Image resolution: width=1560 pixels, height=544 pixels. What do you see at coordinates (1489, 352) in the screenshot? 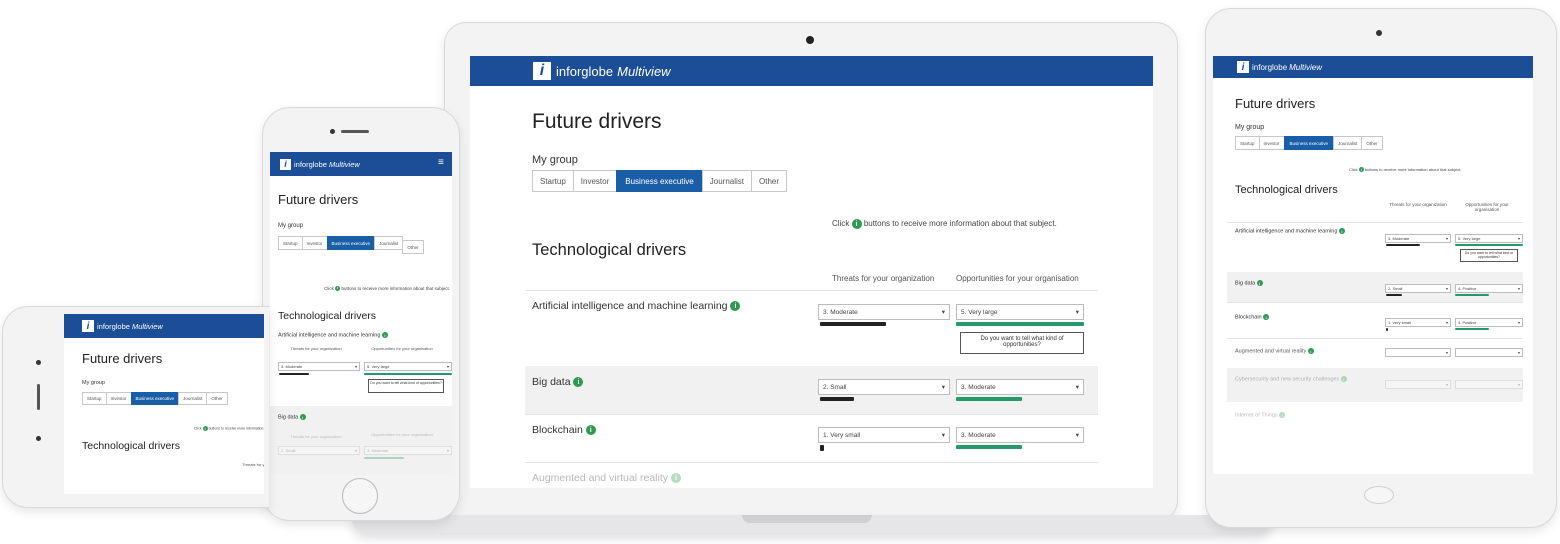
I see `opportunity-select-augmented: ▾` at bounding box center [1489, 352].